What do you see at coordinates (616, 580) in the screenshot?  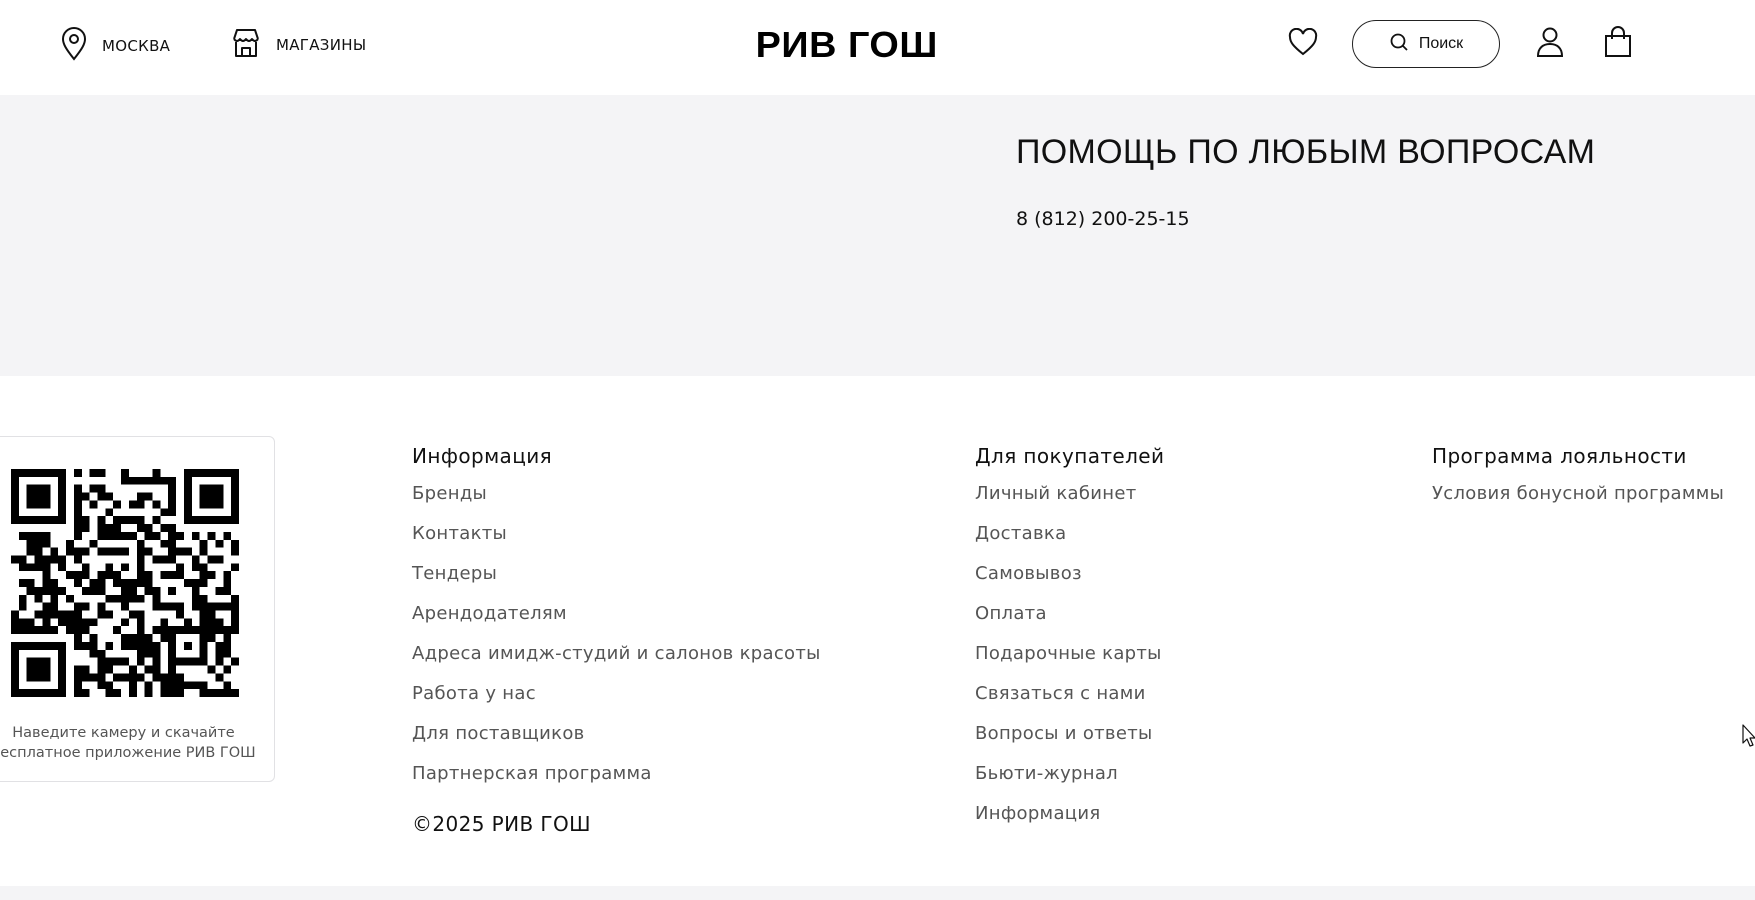 I see `footer-link: Тендеры` at bounding box center [616, 580].